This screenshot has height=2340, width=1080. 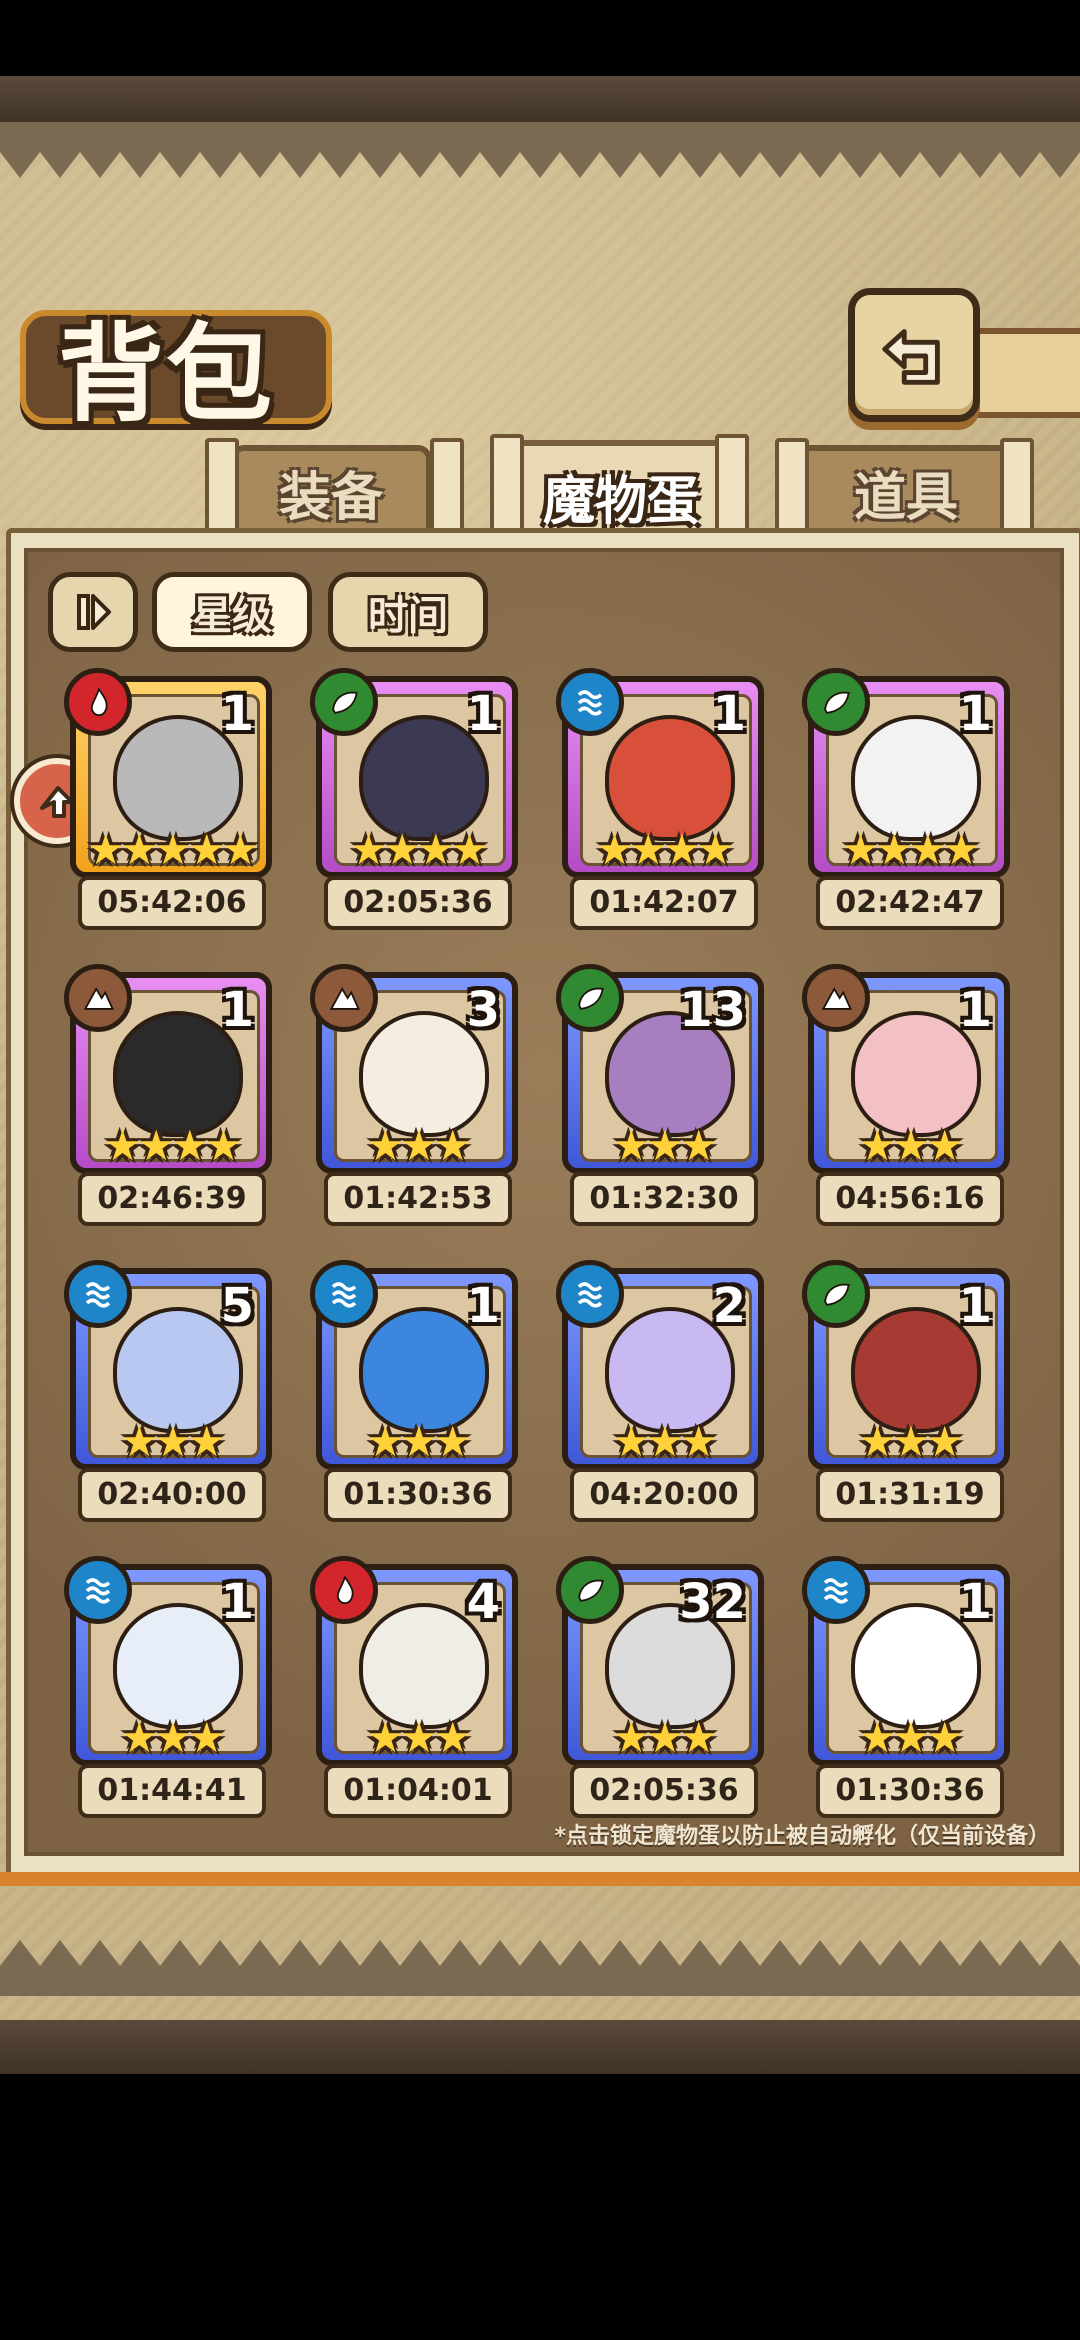 I want to click on egg-card: 1 ★★★★★, so click(x=168, y=773).